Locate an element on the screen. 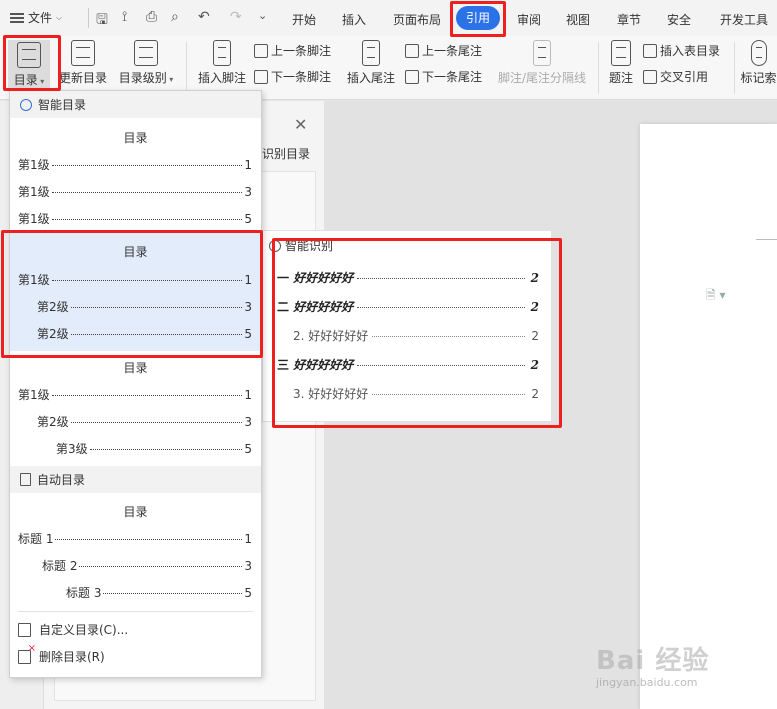  file-menu: 文件 ⌵ is located at coordinates (36, 17).